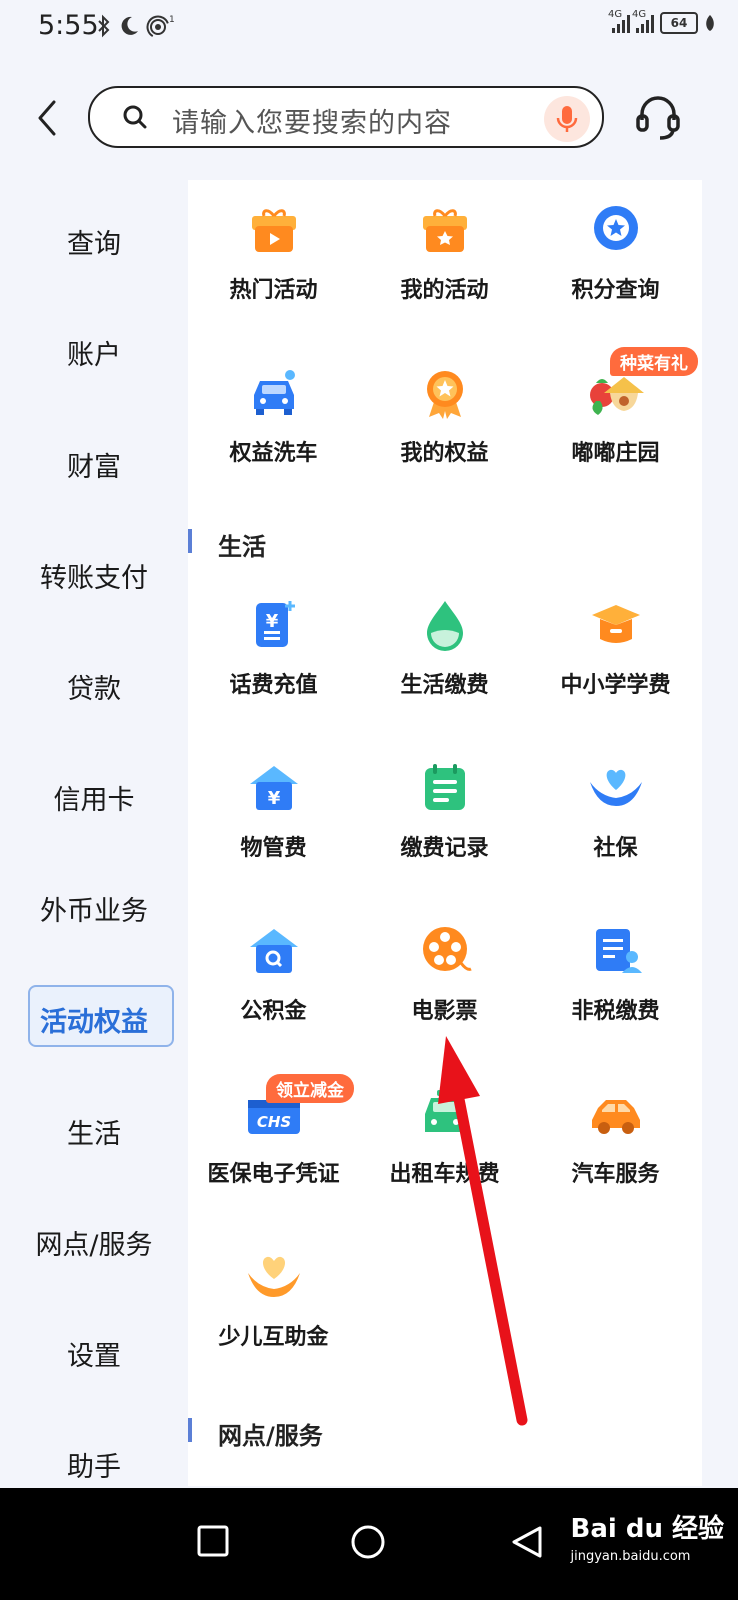 This screenshot has height=1600, width=738. Describe the element at coordinates (274, 1277) in the screenshot. I see `child-hands-icon` at that location.